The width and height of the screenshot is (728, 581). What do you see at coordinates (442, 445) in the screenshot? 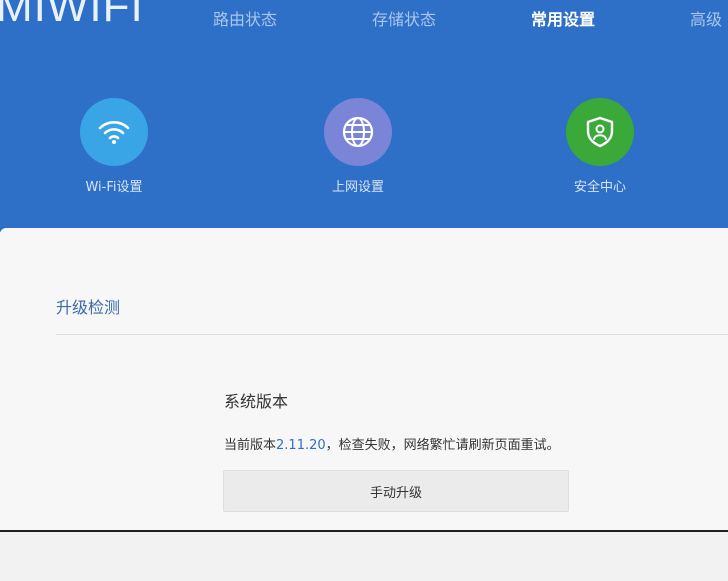
I see `version-status-message: ，检查失败，网络繁忙请刷新页面重试。` at bounding box center [442, 445].